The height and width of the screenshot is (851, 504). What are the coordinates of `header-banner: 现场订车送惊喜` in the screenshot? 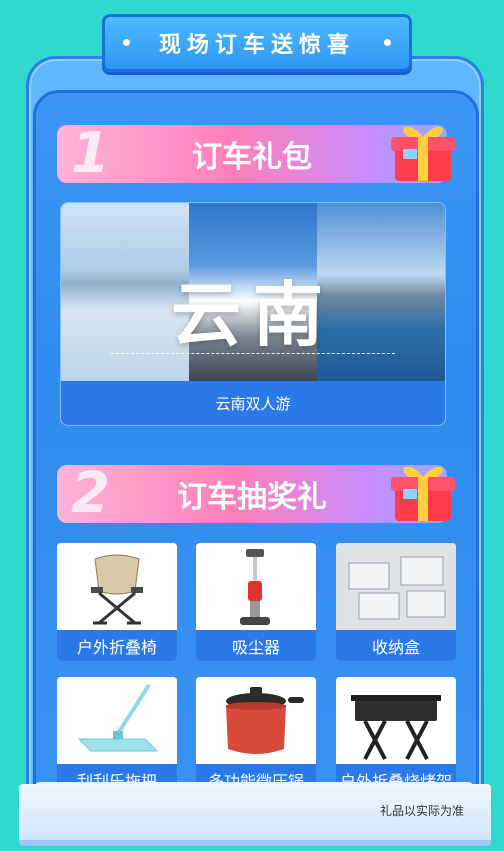 It's located at (257, 43).